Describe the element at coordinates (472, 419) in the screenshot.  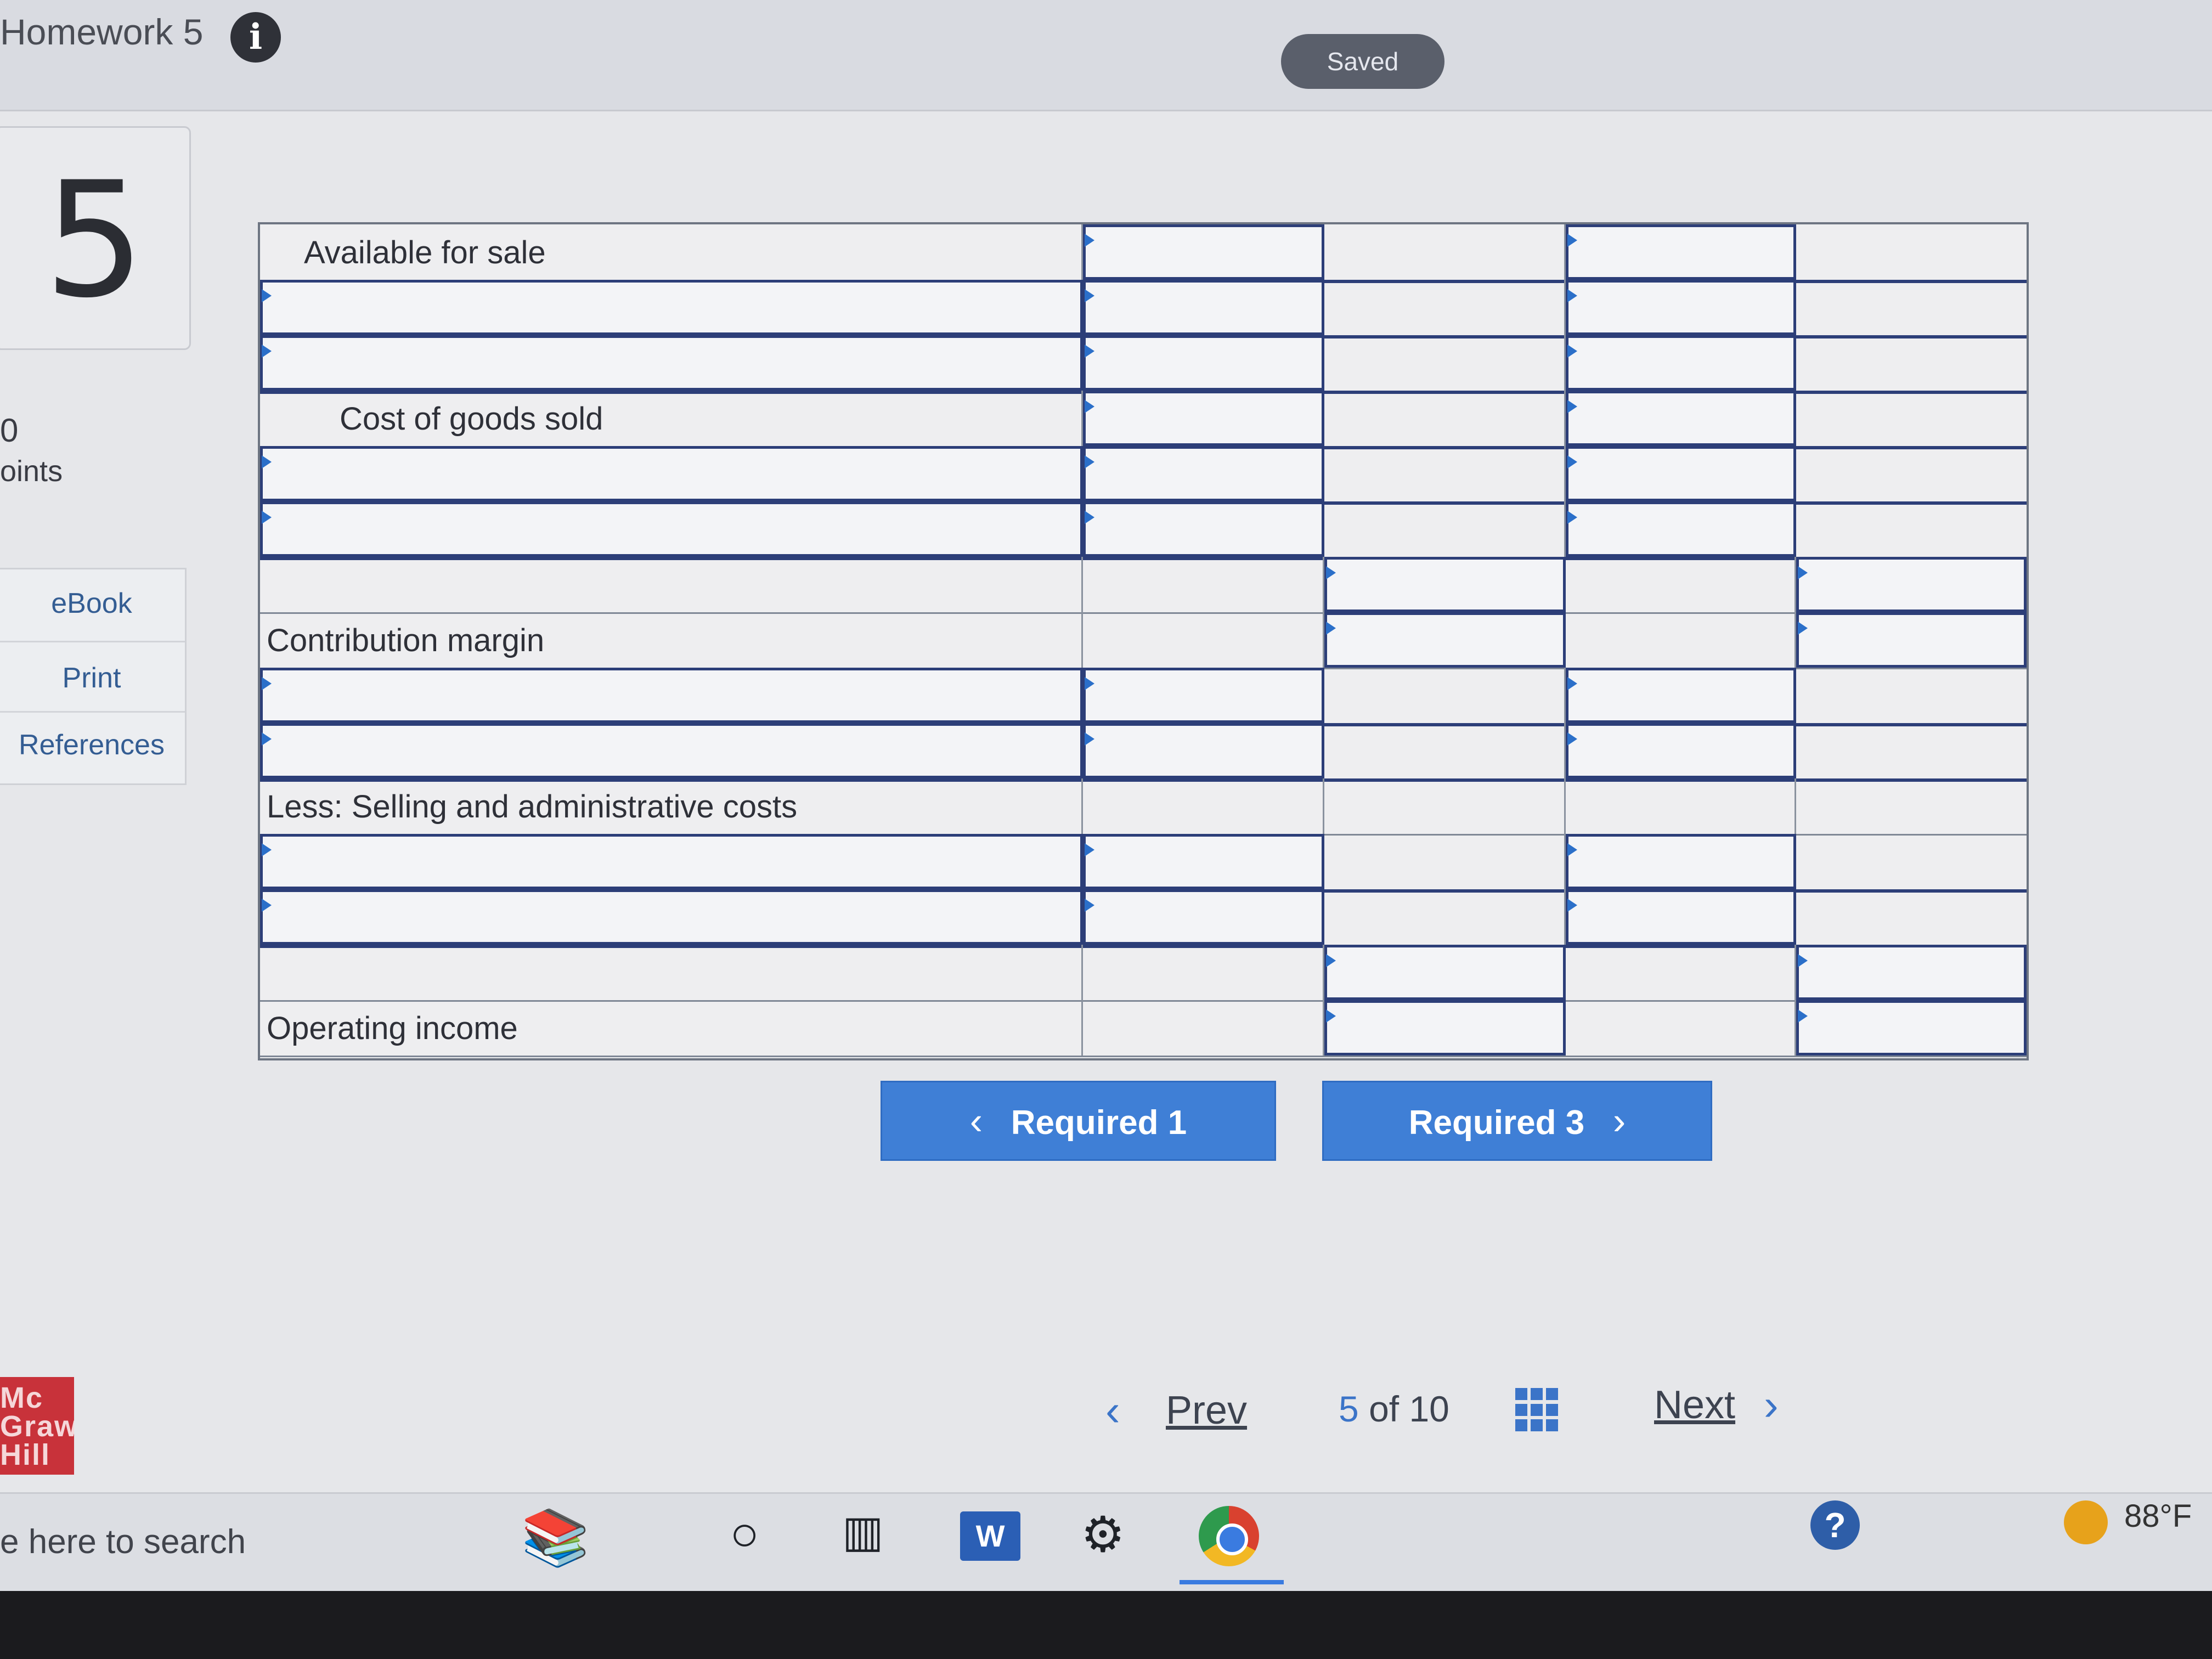
I see `row-label: Cost of goods sold` at that location.